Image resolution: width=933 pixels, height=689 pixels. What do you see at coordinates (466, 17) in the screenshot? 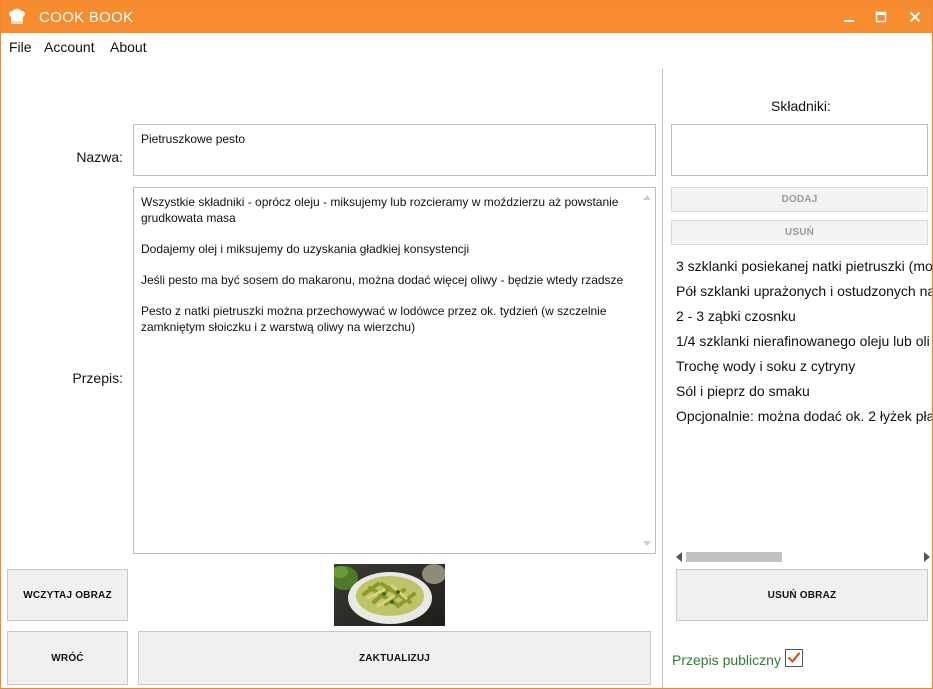
I see `title-bar: COOK BOOK` at bounding box center [466, 17].